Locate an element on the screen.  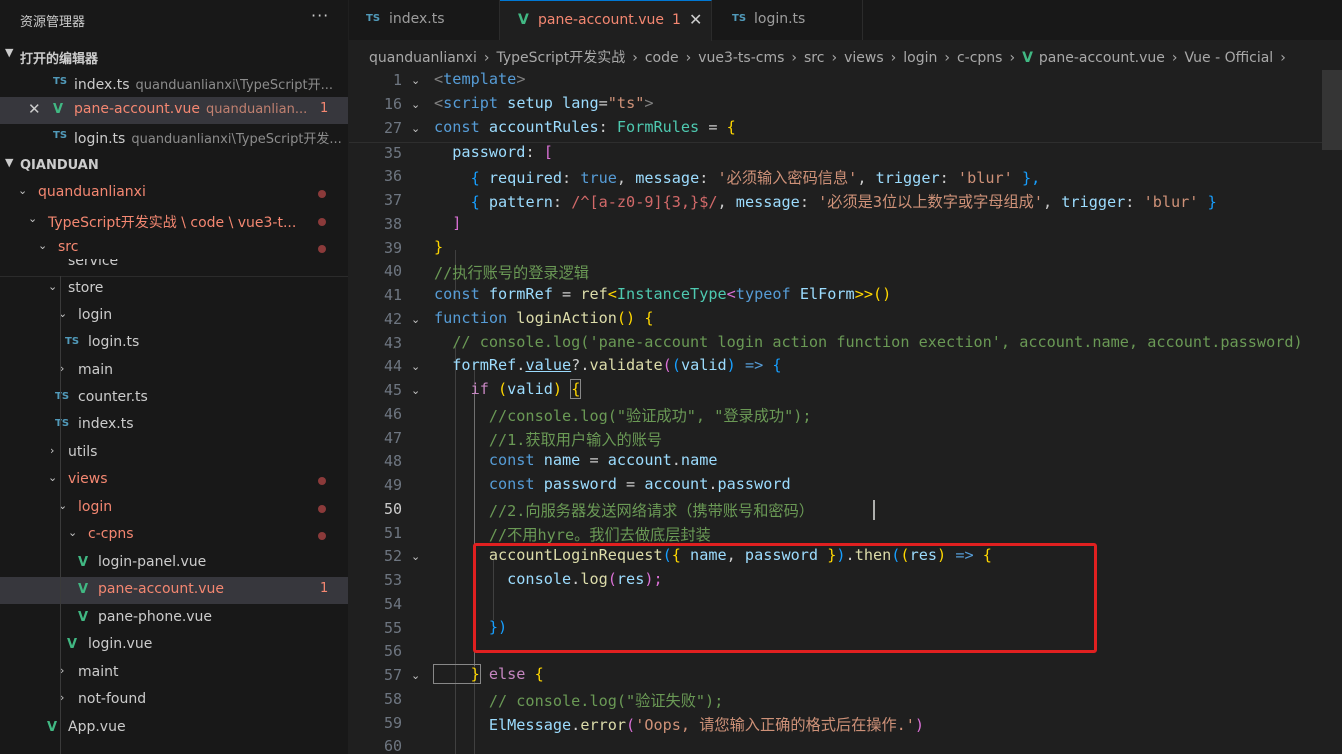
tree-folder: › maint is located at coordinates (174, 673).